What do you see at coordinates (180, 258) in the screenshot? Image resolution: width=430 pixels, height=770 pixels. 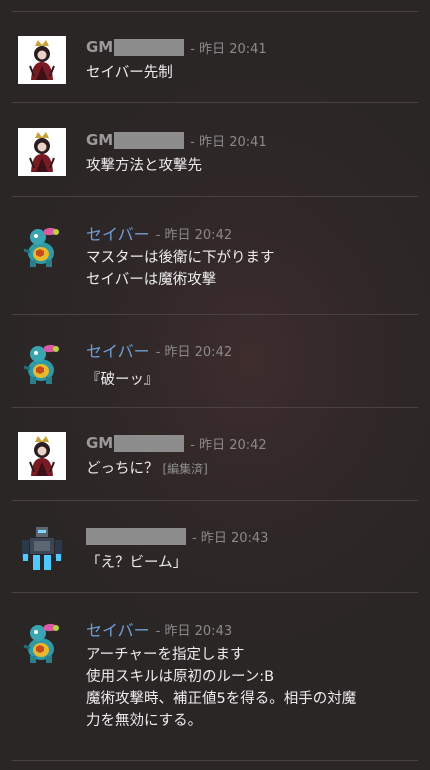 I see `message-line: マスターは後衛に下がります` at bounding box center [180, 258].